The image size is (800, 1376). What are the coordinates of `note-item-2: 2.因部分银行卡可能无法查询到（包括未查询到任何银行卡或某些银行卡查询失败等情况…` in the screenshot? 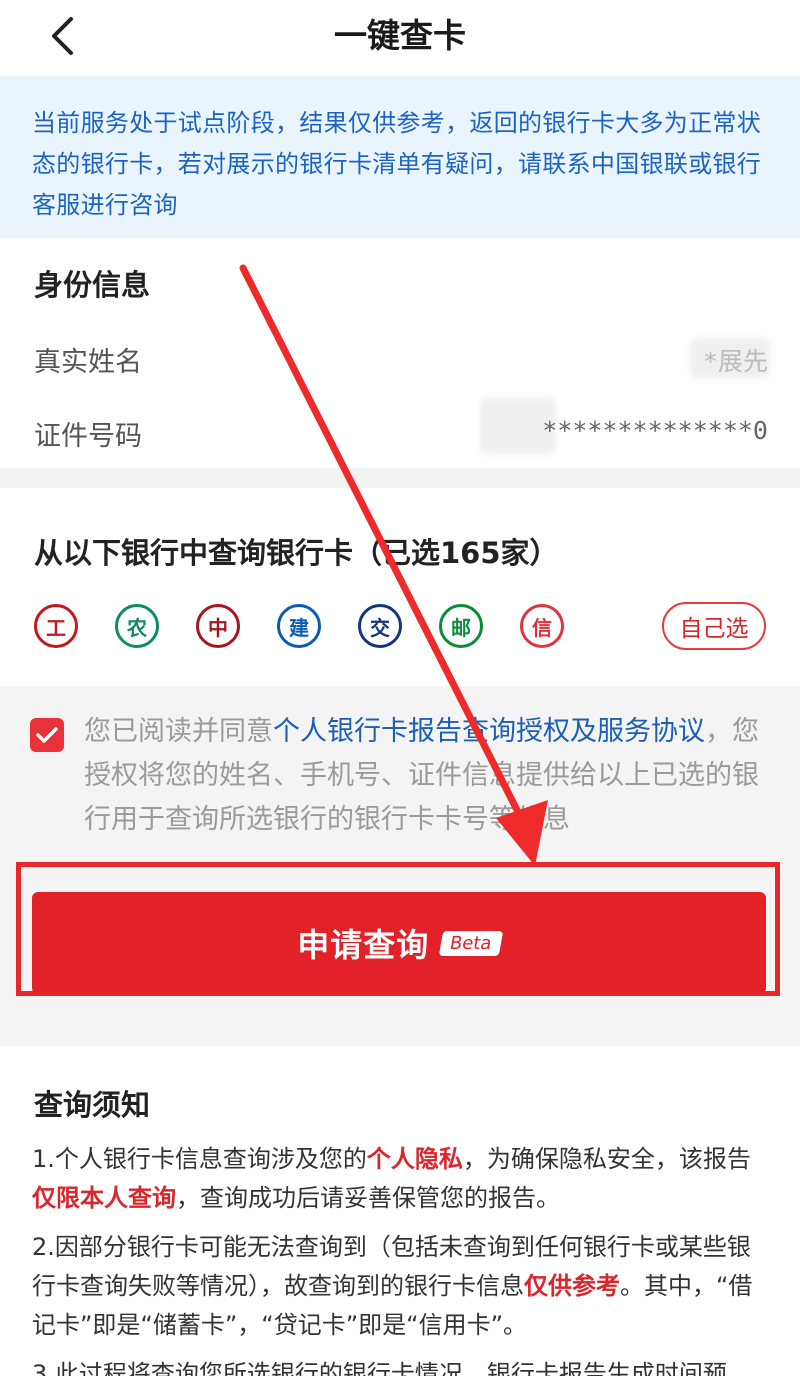 It's located at (402, 1286).